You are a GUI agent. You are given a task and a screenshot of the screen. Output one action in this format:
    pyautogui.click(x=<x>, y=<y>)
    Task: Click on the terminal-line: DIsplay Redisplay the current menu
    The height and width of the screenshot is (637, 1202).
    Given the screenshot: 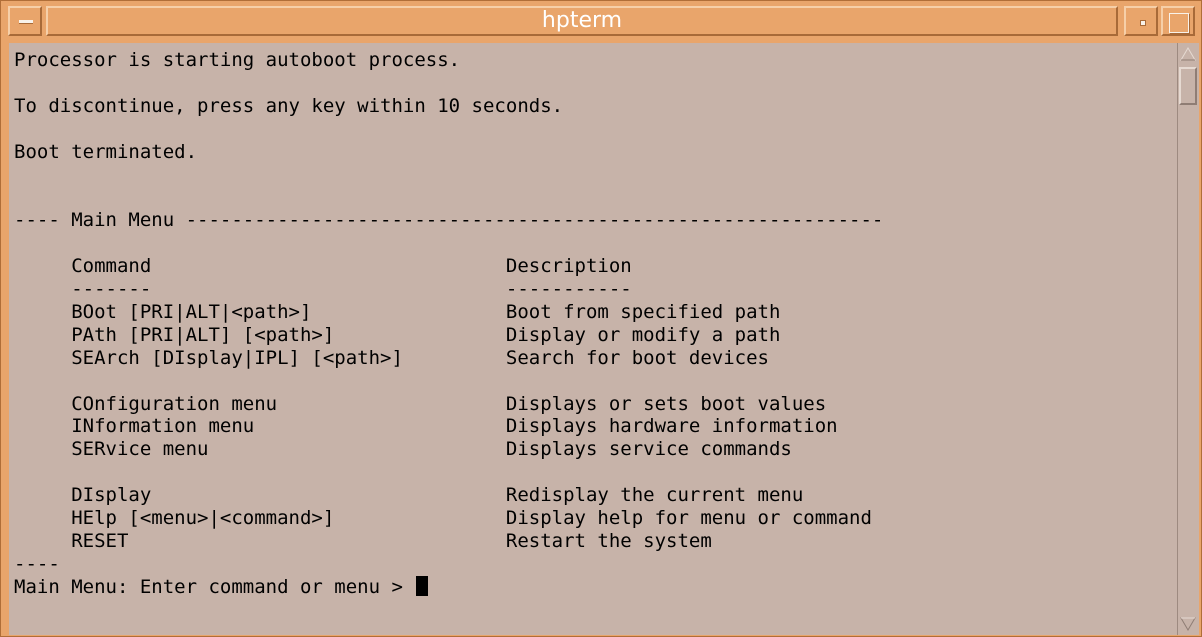 What is the action you would take?
    pyautogui.click(x=409, y=495)
    